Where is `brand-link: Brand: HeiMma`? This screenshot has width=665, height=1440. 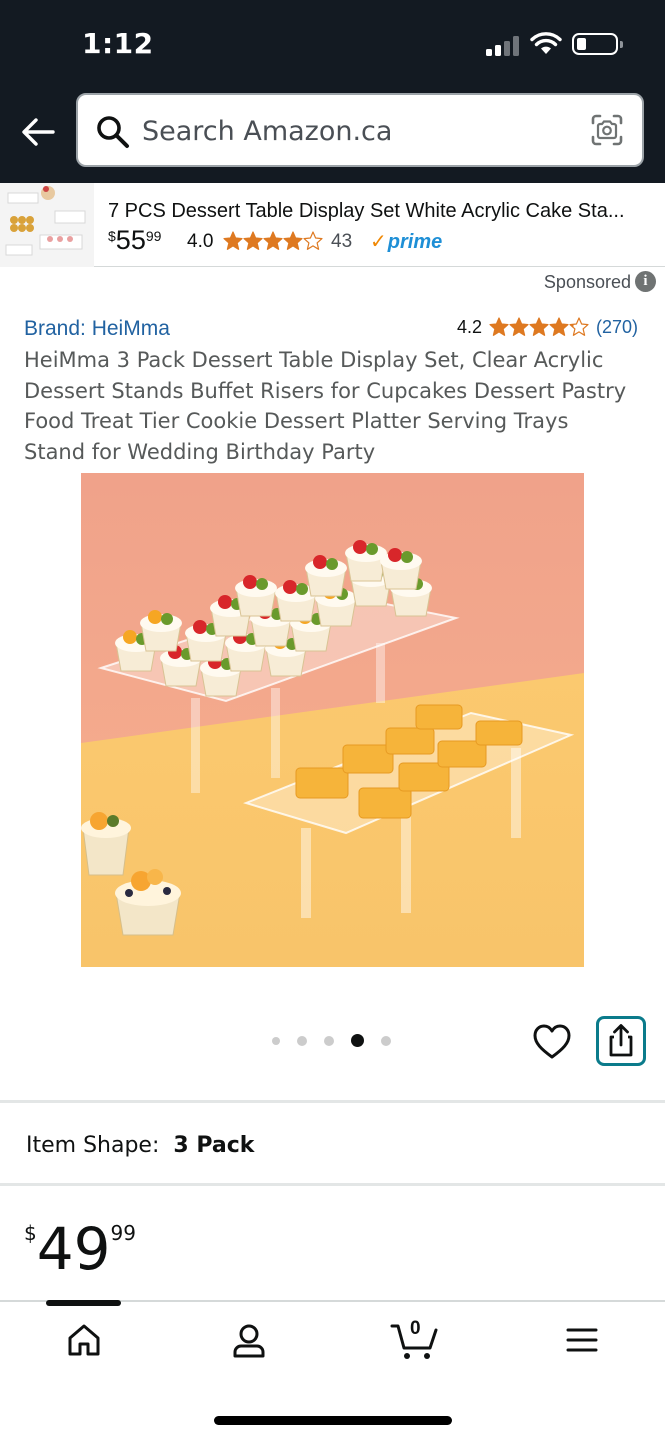 brand-link: Brand: HeiMma is located at coordinates (97, 329).